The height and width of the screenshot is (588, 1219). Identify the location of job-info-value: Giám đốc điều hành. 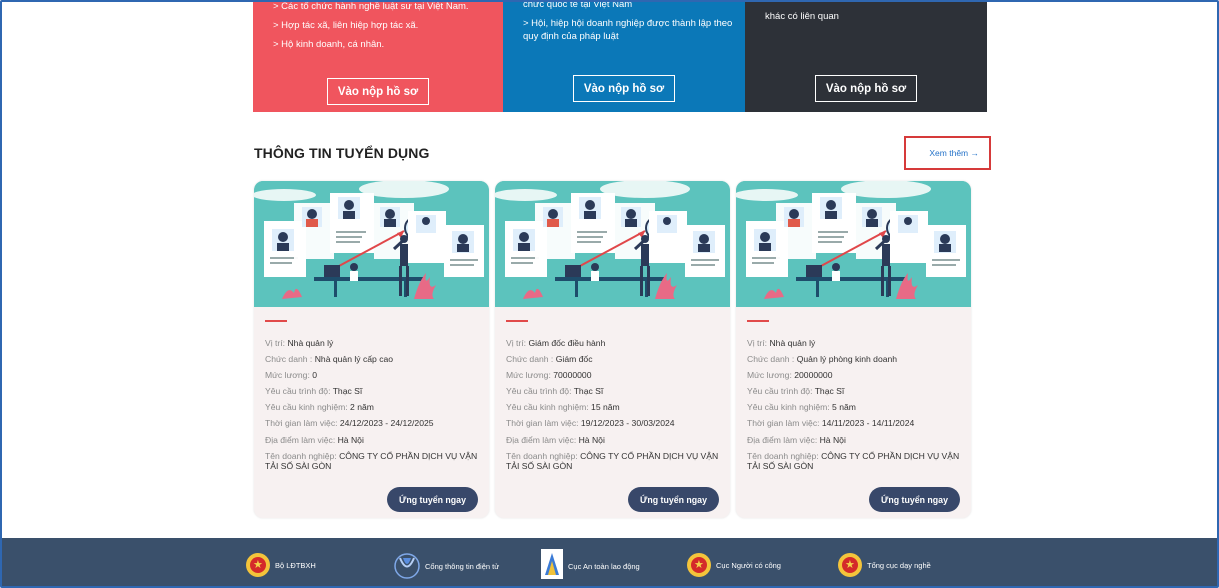
(567, 343).